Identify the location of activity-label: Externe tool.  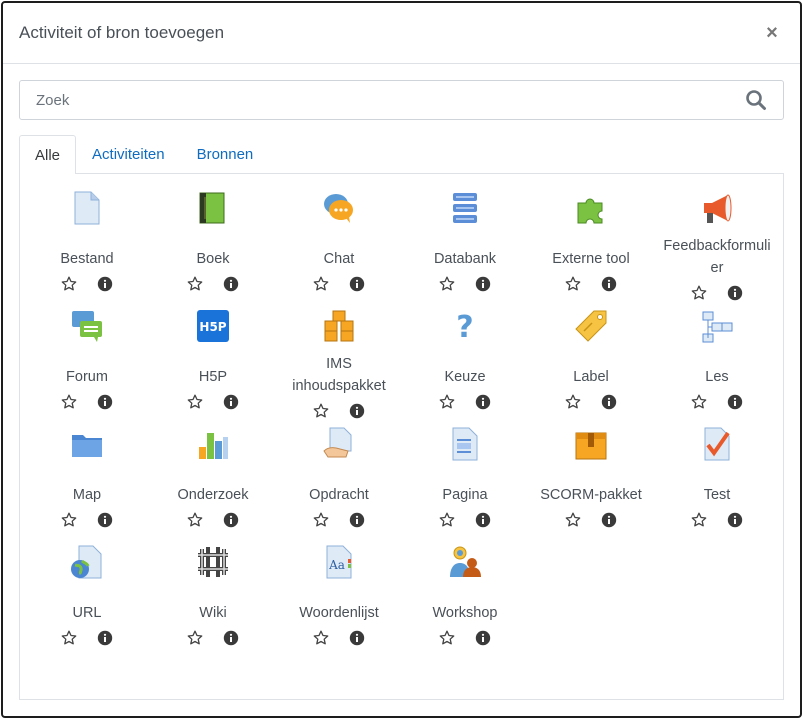
(591, 252).